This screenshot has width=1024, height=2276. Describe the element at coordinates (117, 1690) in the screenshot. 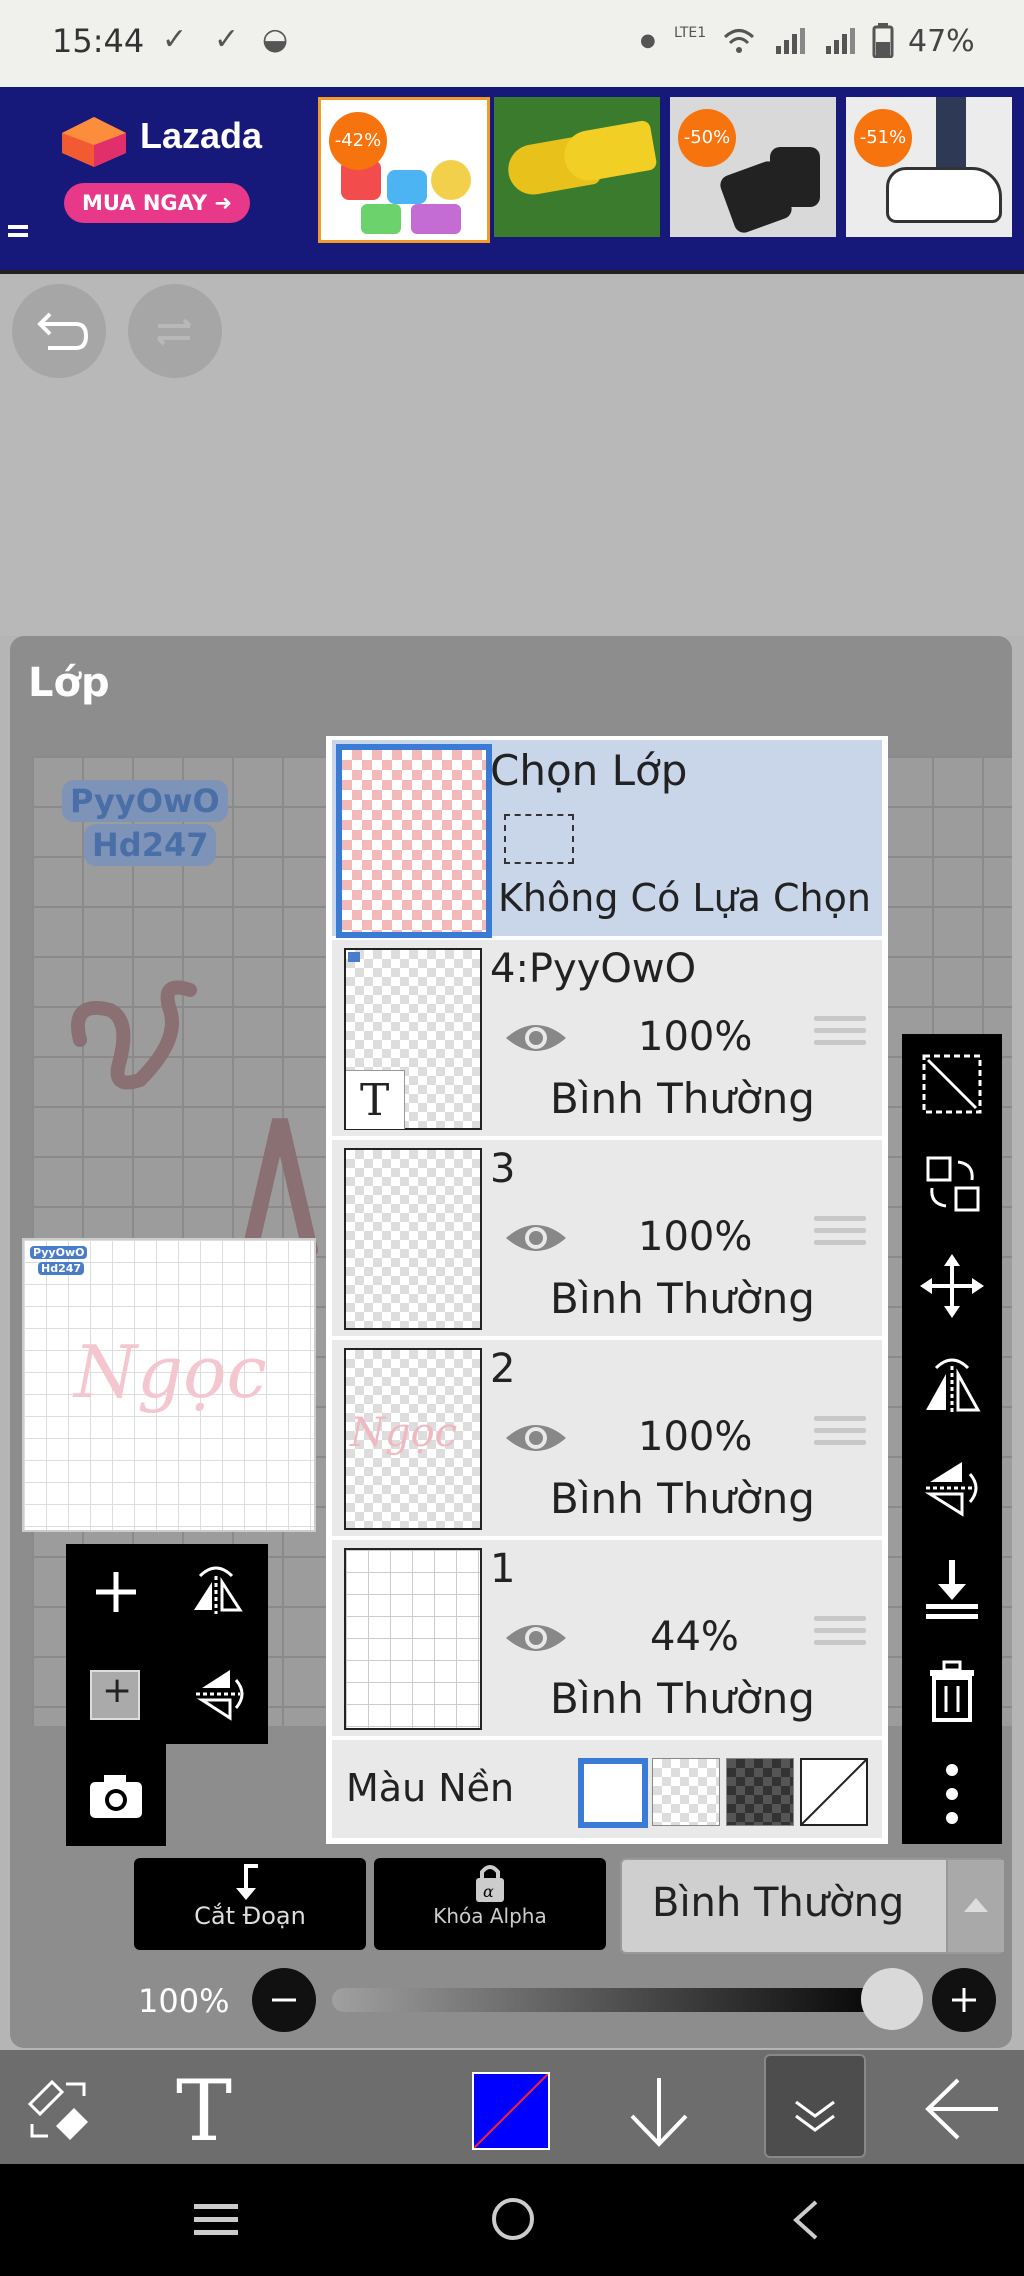

I see `plus-glyph: +` at that location.